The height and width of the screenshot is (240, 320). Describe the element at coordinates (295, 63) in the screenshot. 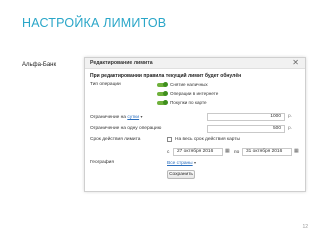

I see `close-icon: ✕` at that location.